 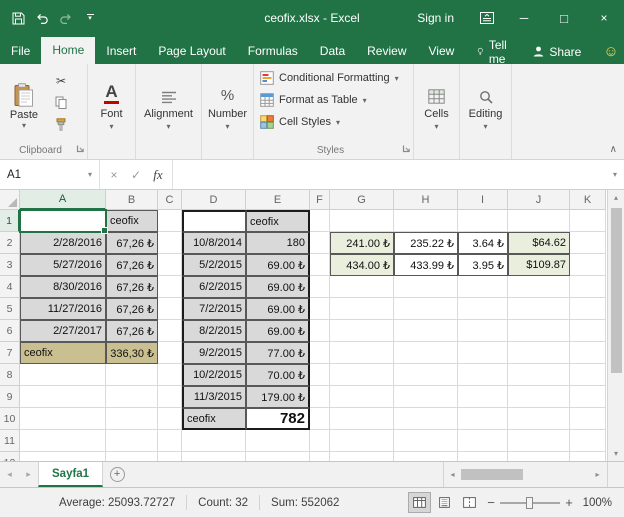 I want to click on sheet-tab-sayfa1: Sayfa1, so click(x=71, y=474).